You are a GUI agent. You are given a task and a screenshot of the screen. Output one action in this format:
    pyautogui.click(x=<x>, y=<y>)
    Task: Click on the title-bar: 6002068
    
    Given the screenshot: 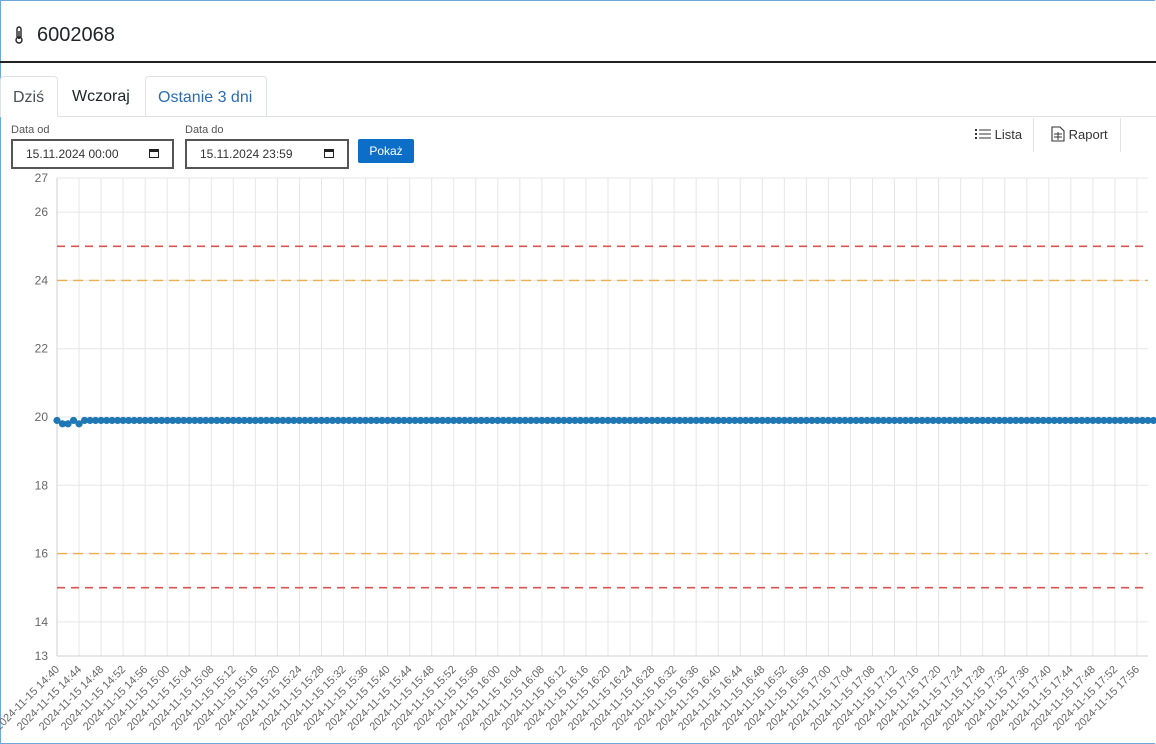 What is the action you would take?
    pyautogui.click(x=578, y=31)
    